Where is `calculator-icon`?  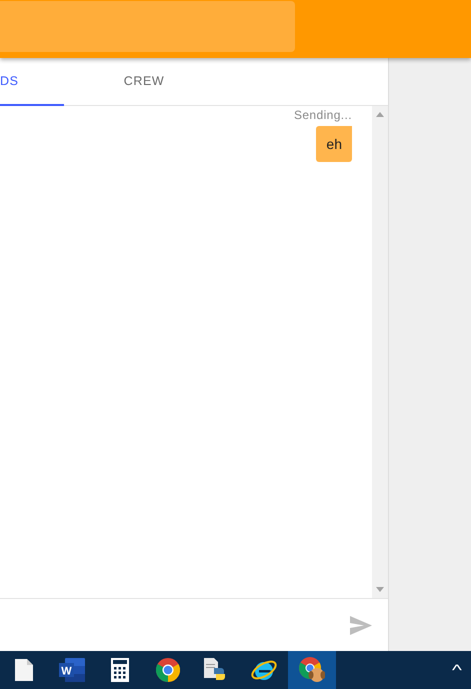
calculator-icon is located at coordinates (120, 670).